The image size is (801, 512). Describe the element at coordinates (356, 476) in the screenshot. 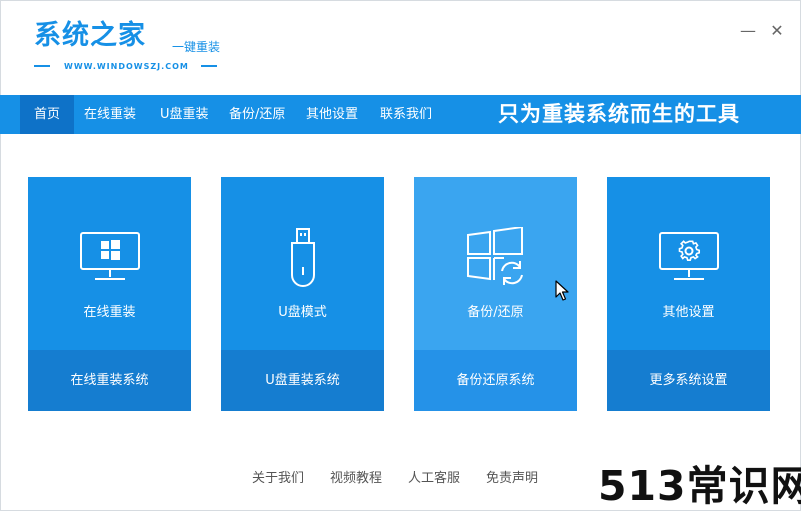

I see `footer-link-video-tutorials: 视频教程` at that location.